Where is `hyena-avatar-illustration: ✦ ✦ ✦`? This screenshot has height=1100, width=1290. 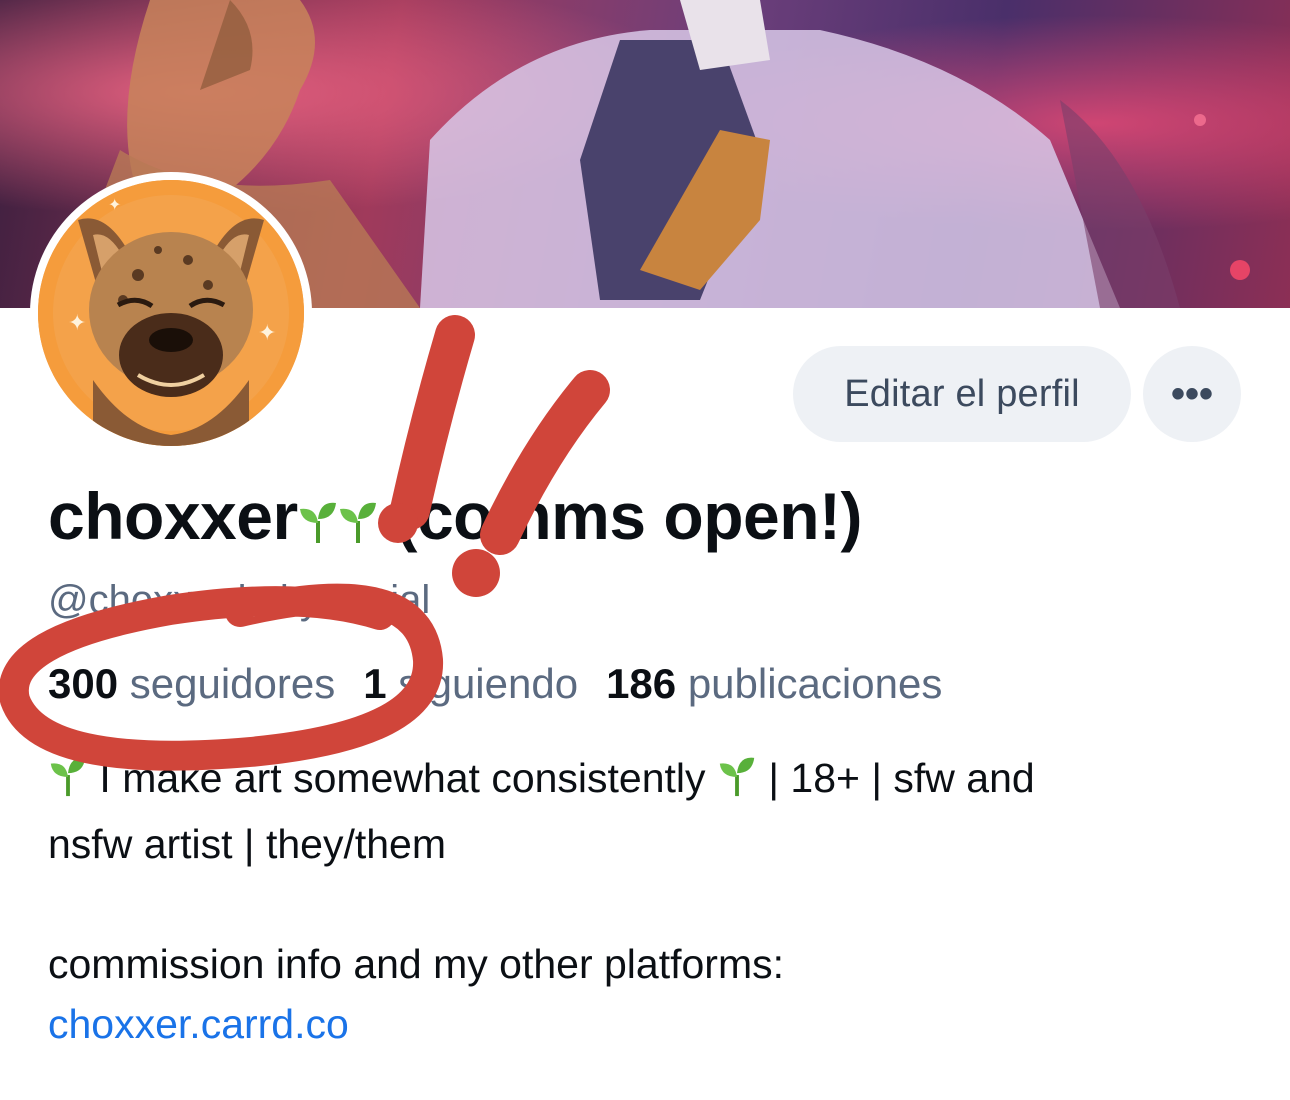 hyena-avatar-illustration: ✦ ✦ ✦ is located at coordinates (171, 313).